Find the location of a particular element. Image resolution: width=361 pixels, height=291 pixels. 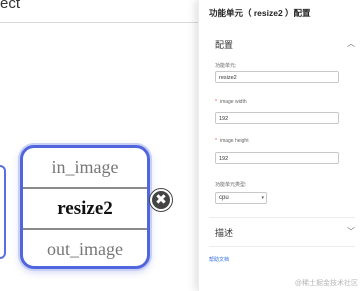

dropdown-arrow-icon: ▾ is located at coordinates (262, 198).